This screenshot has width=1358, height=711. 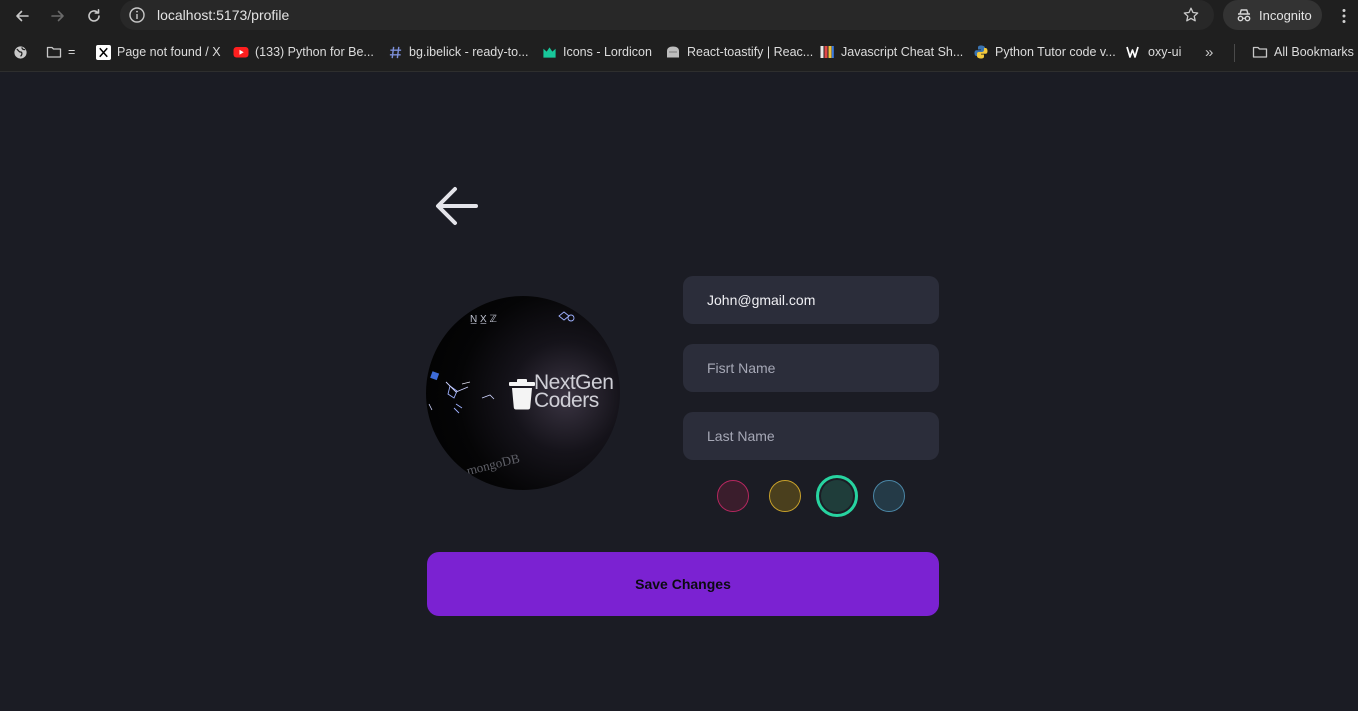 I want to click on incognito-label: Incognito, so click(x=1285, y=15).